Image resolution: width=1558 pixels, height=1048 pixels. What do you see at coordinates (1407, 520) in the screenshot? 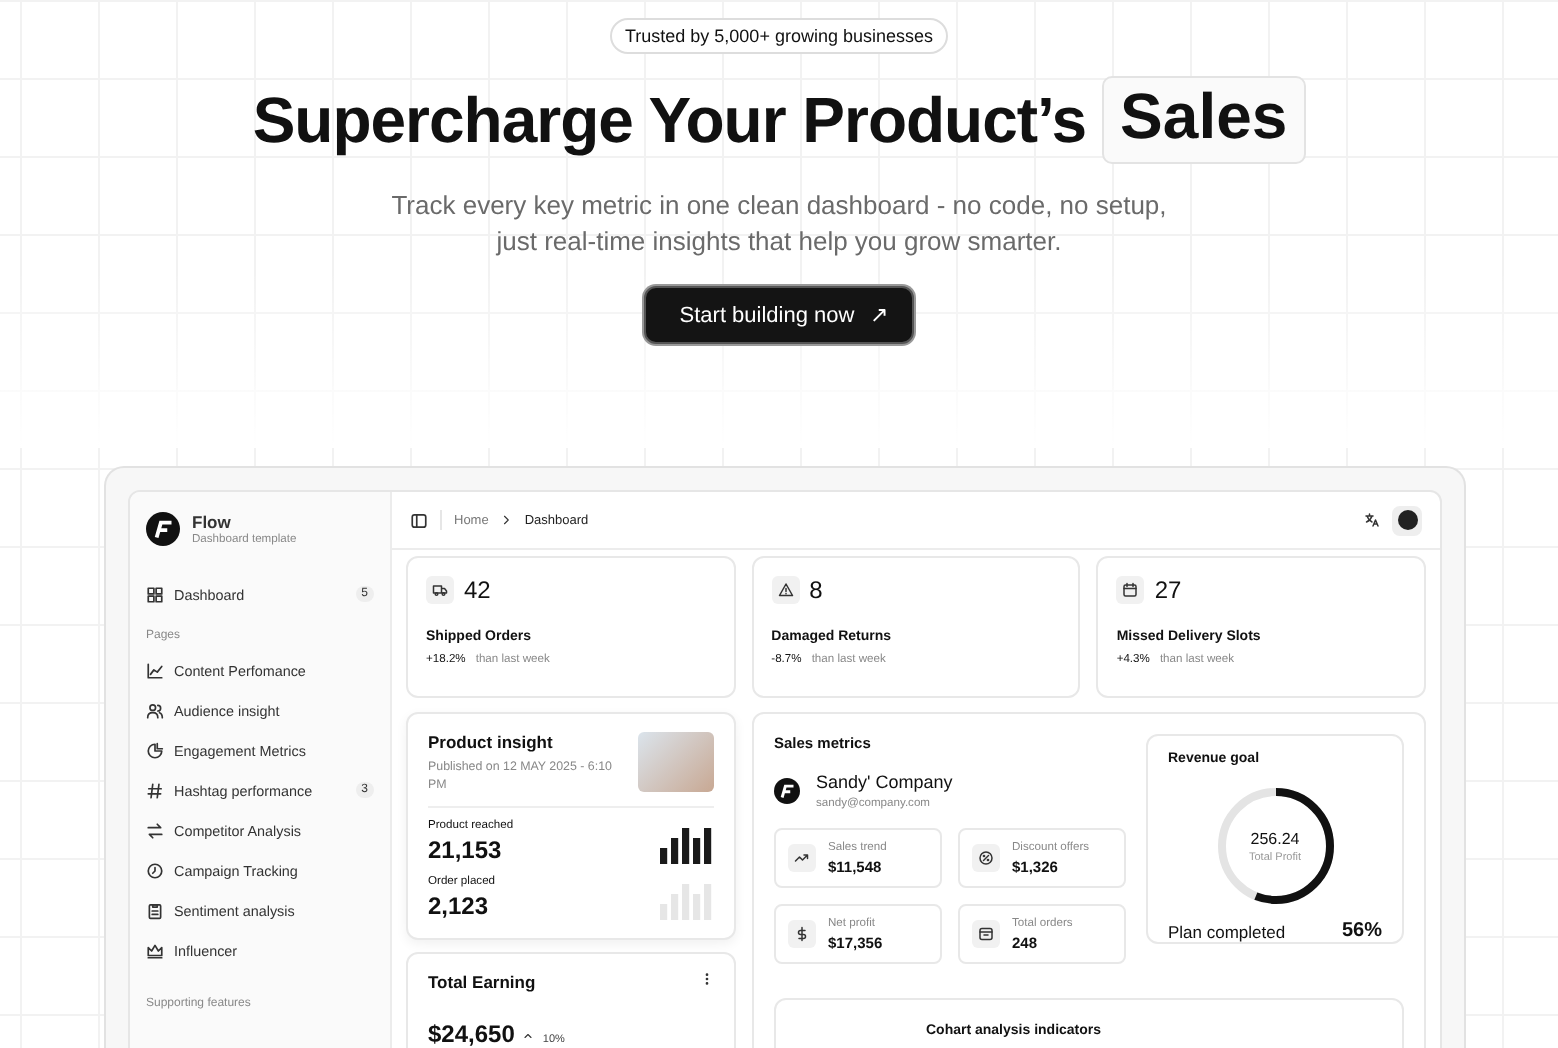
I see `user-avatar` at bounding box center [1407, 520].